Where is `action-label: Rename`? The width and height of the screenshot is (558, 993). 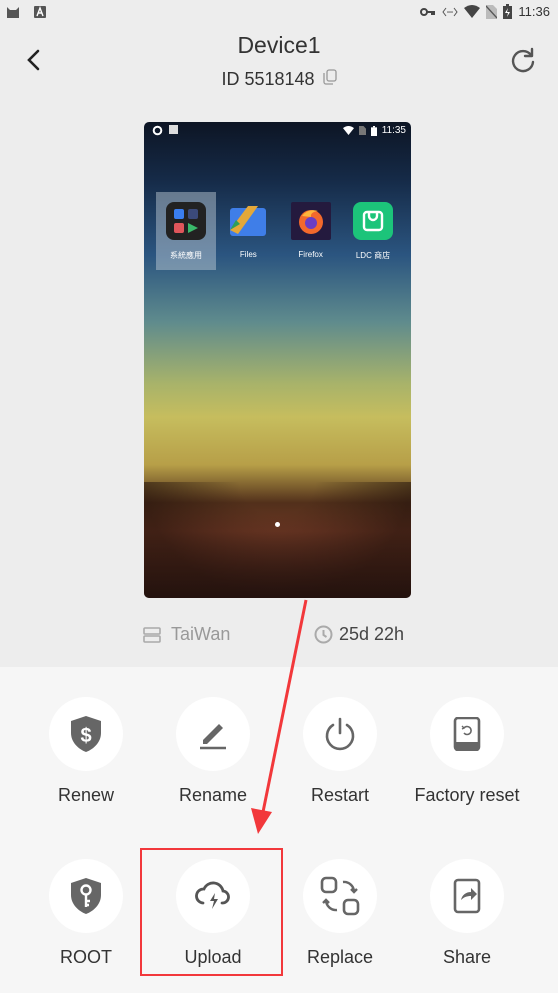 action-label: Rename is located at coordinates (213, 795).